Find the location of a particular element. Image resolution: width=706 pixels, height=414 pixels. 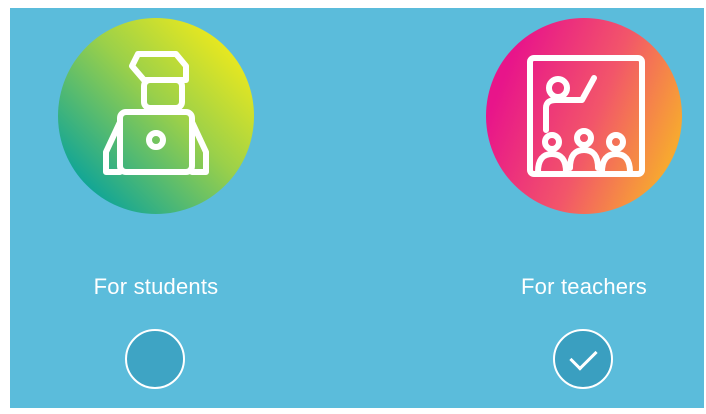

students-badge is located at coordinates (156, 116).